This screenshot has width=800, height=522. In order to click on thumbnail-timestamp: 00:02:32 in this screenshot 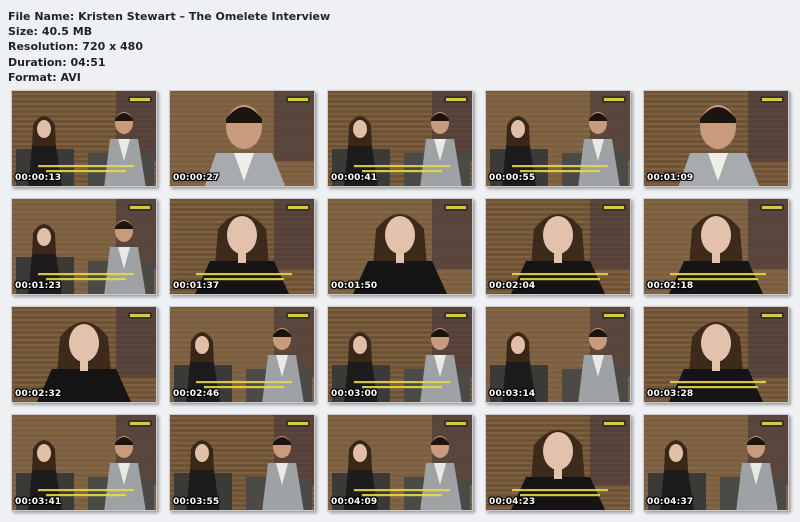, I will do `click(38, 394)`.